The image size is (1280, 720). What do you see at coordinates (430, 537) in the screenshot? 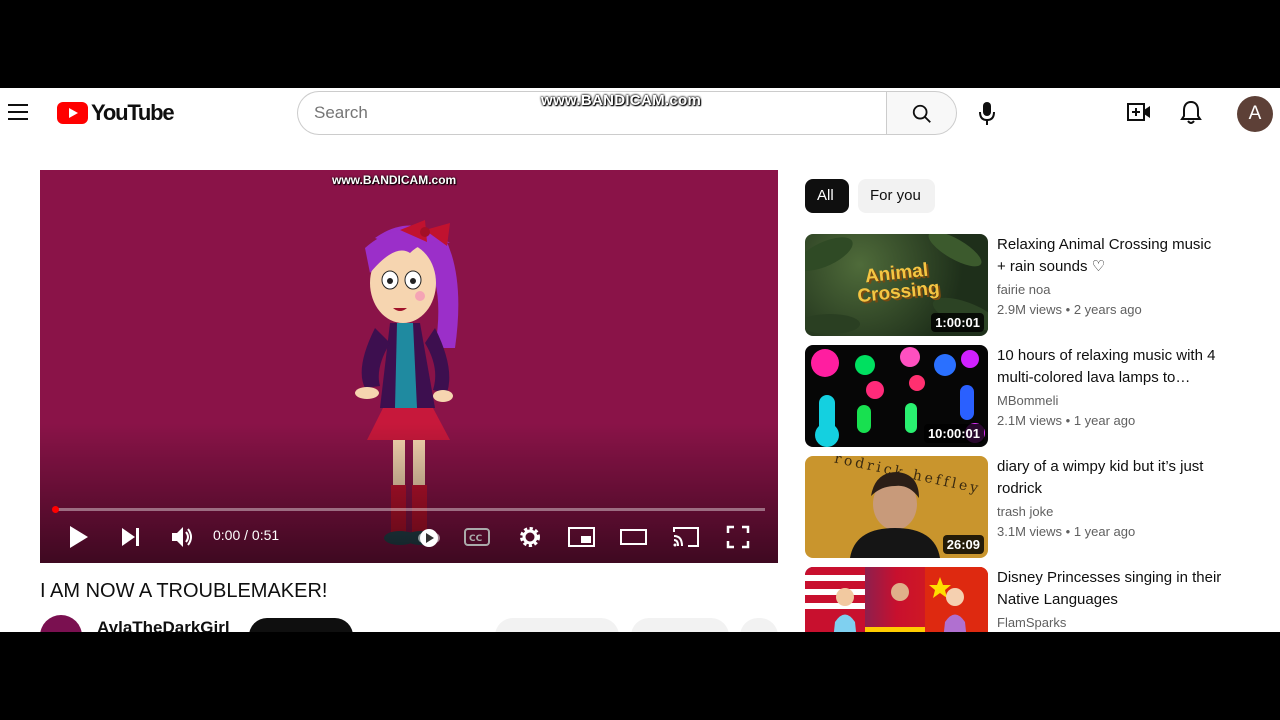
I see `autoplay-toggle-icon` at bounding box center [430, 537].